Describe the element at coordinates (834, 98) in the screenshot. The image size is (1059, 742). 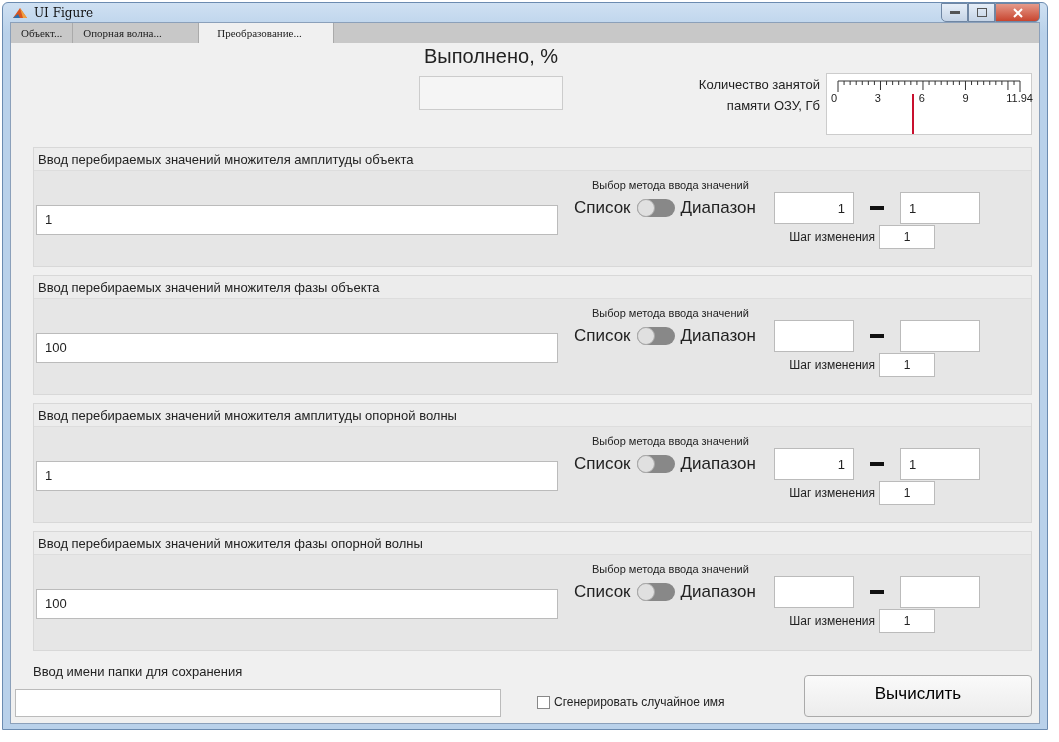
I see `gauge-tick-label: 0` at that location.